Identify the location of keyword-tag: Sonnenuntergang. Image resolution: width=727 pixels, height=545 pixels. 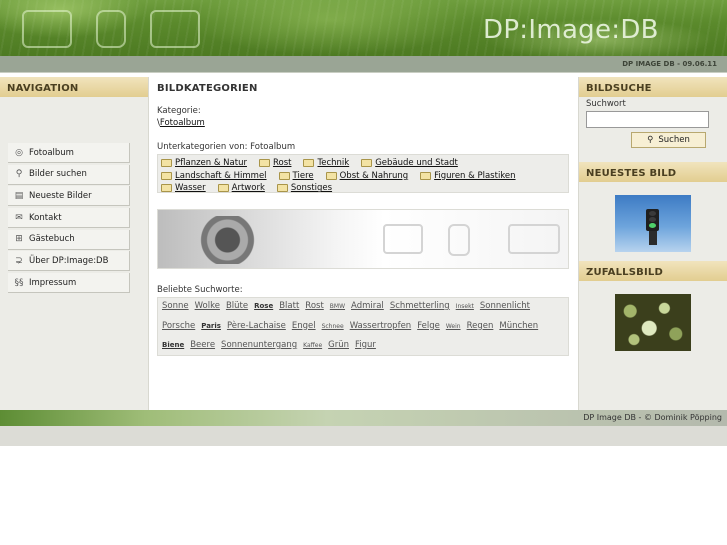
(259, 345).